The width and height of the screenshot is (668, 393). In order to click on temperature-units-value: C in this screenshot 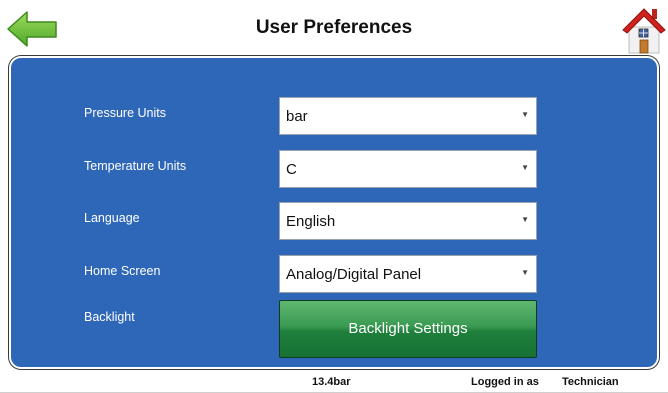, I will do `click(291, 169)`.